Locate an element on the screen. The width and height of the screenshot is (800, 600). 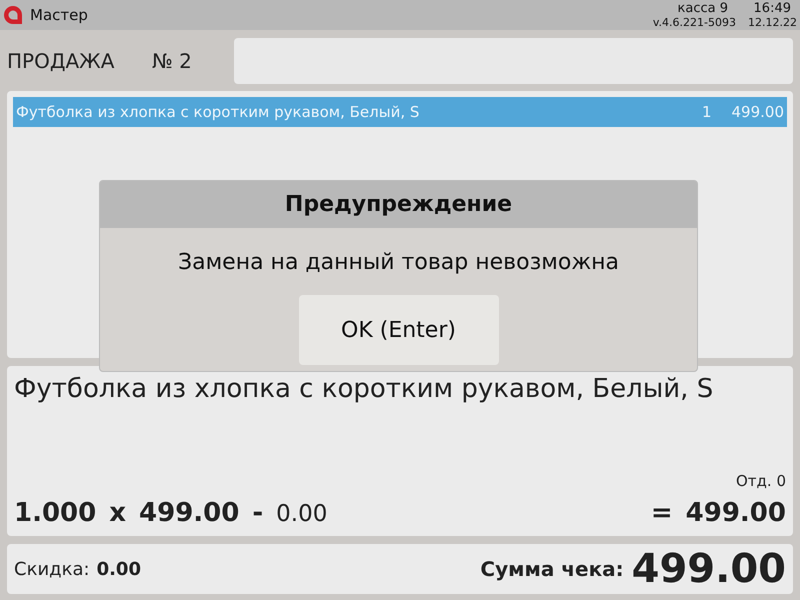
app-name: Мастер is located at coordinates (59, 15).